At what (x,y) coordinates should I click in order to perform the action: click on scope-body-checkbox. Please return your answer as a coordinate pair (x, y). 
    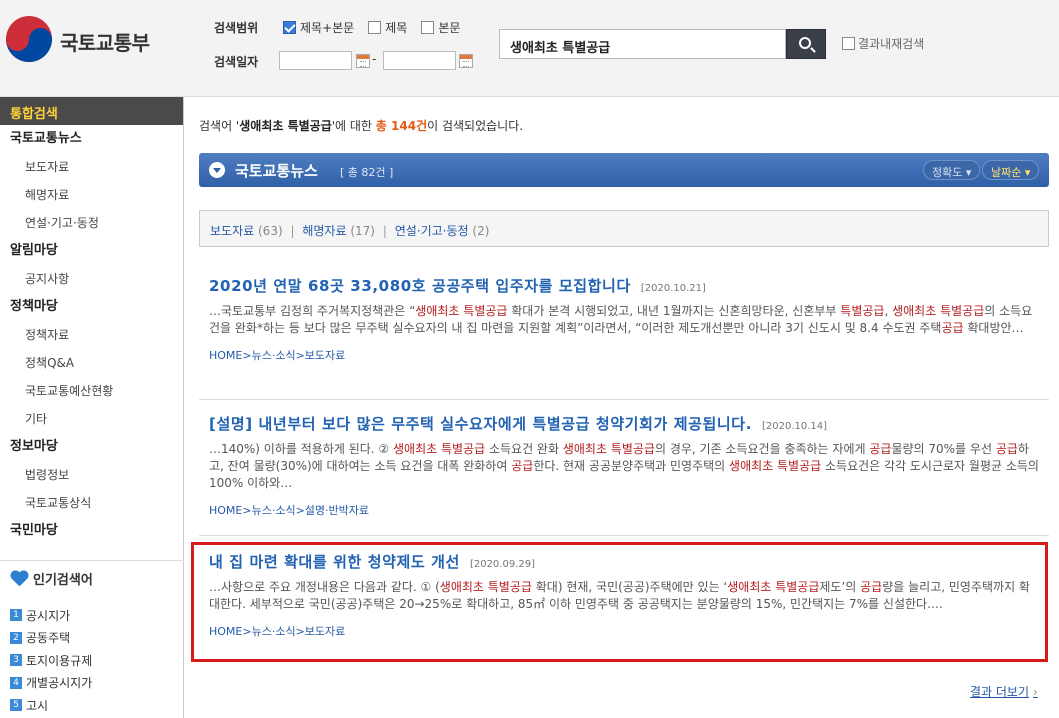
    Looking at the image, I should click on (428, 27).